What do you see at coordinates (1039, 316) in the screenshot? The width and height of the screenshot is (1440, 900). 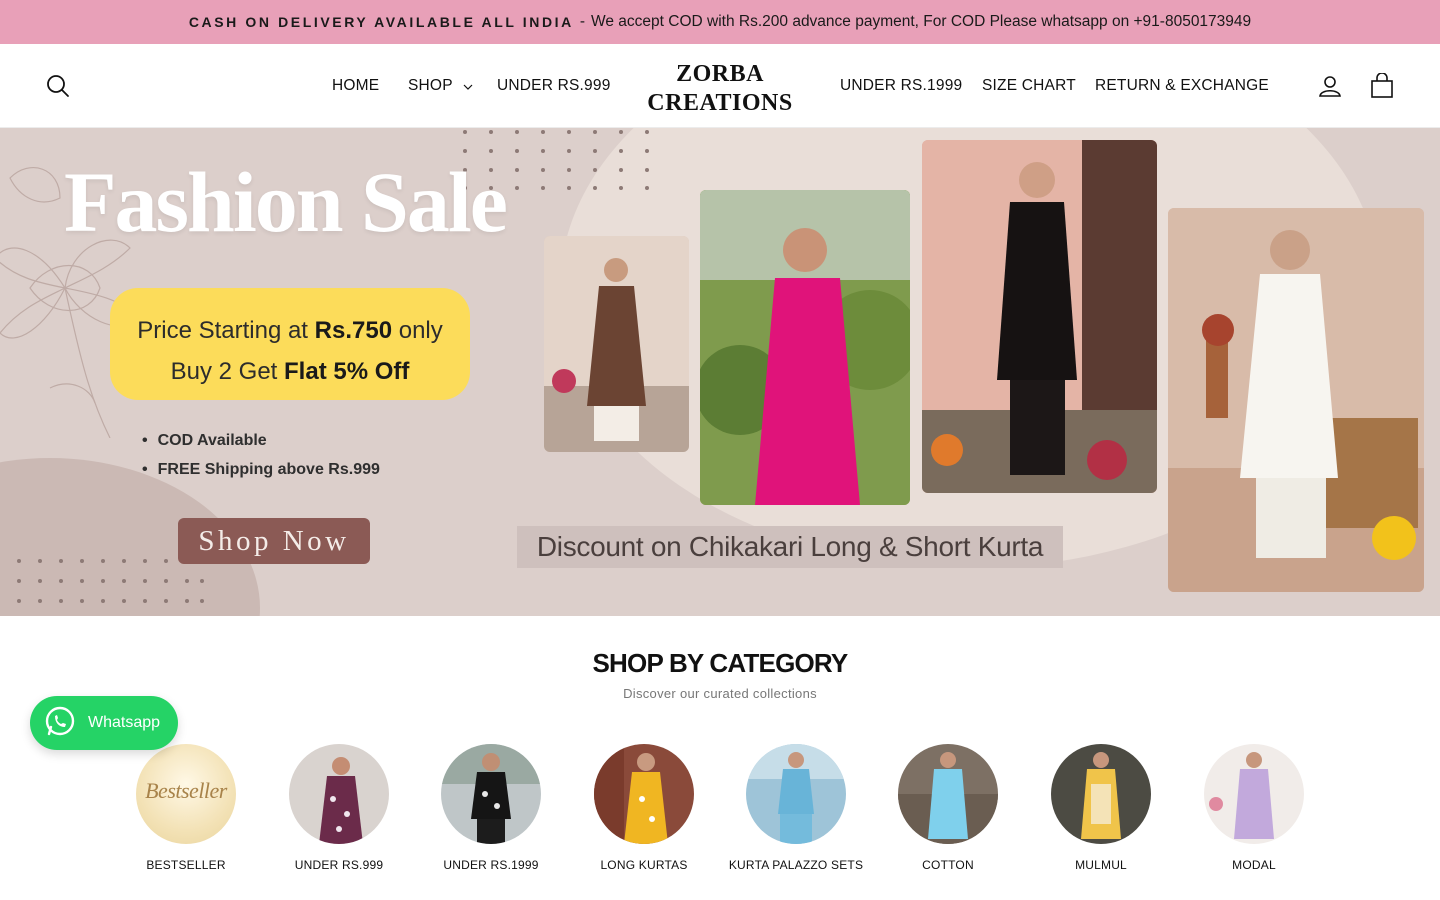 I see `product-photo-black-kurta` at bounding box center [1039, 316].